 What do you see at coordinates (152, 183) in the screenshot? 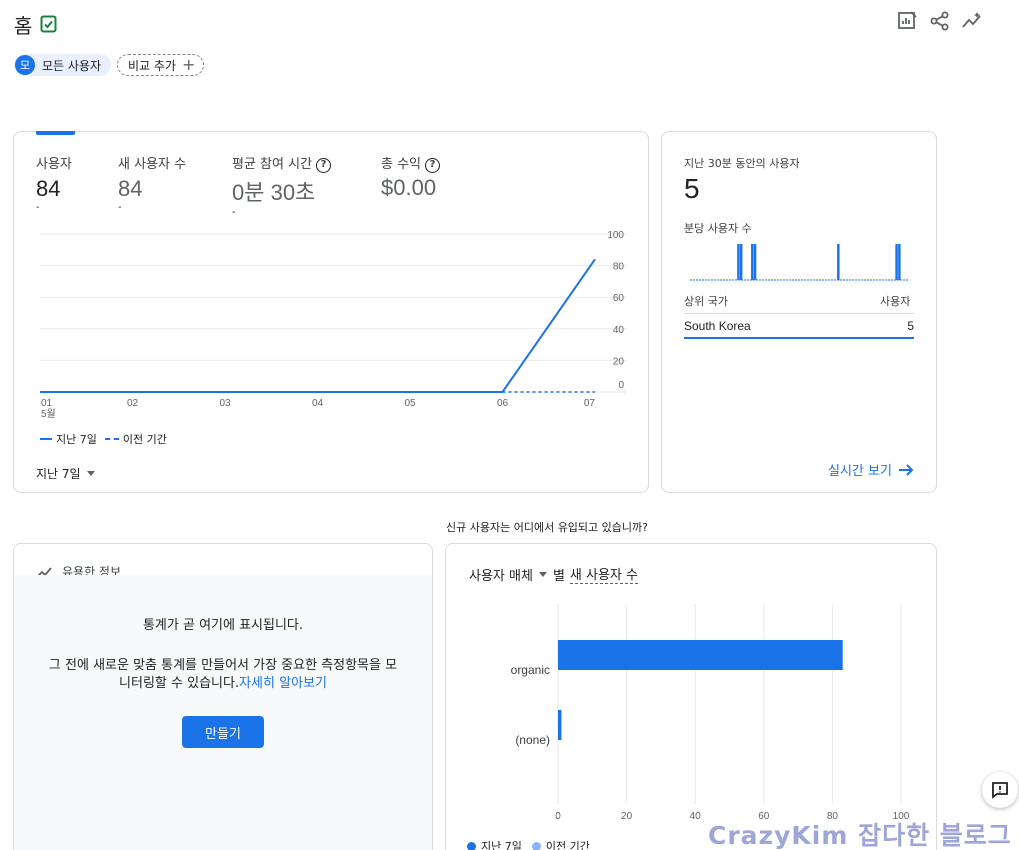
I see `metric-new-users: 새 사용자 수 84 -` at bounding box center [152, 183].